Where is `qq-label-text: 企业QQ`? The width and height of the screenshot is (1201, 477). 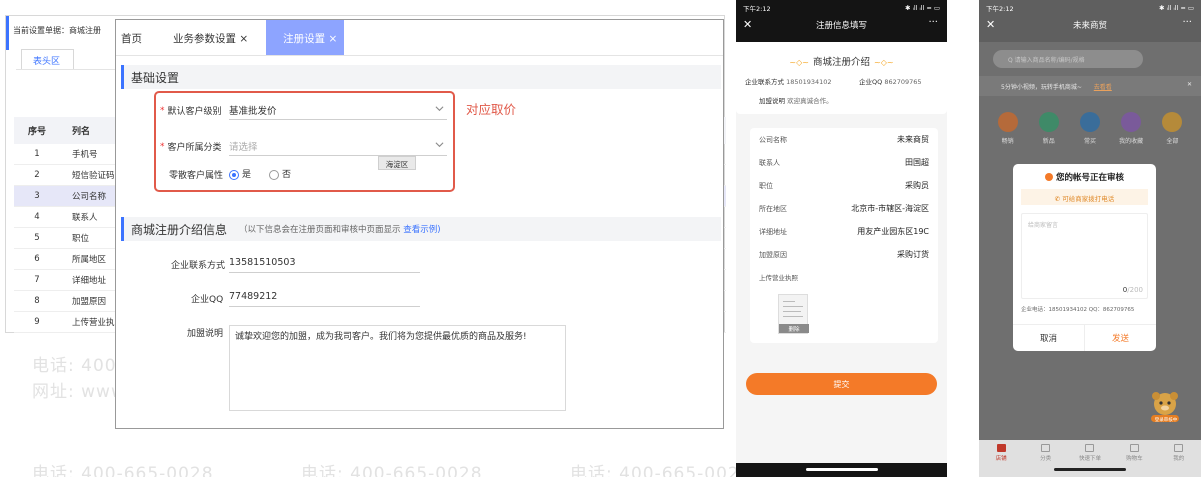
qq-label-text: 企业QQ is located at coordinates (207, 300).